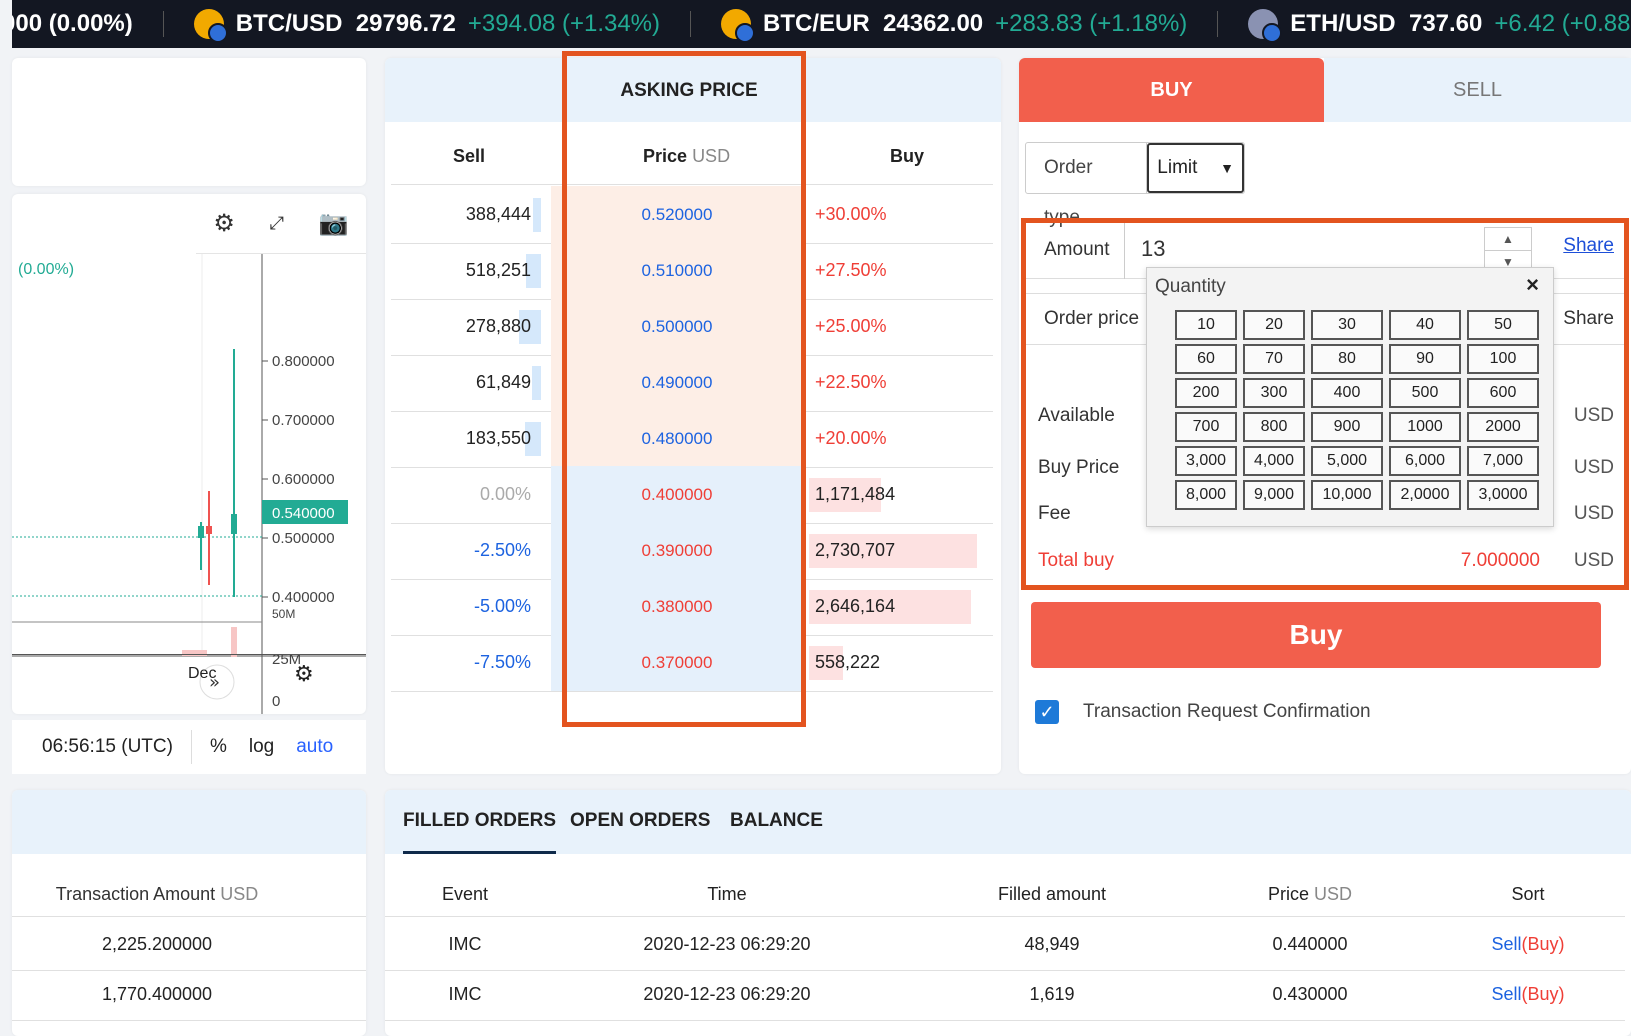  I want to click on ticker-change: +283.83 (+1.18%), so click(1091, 23).